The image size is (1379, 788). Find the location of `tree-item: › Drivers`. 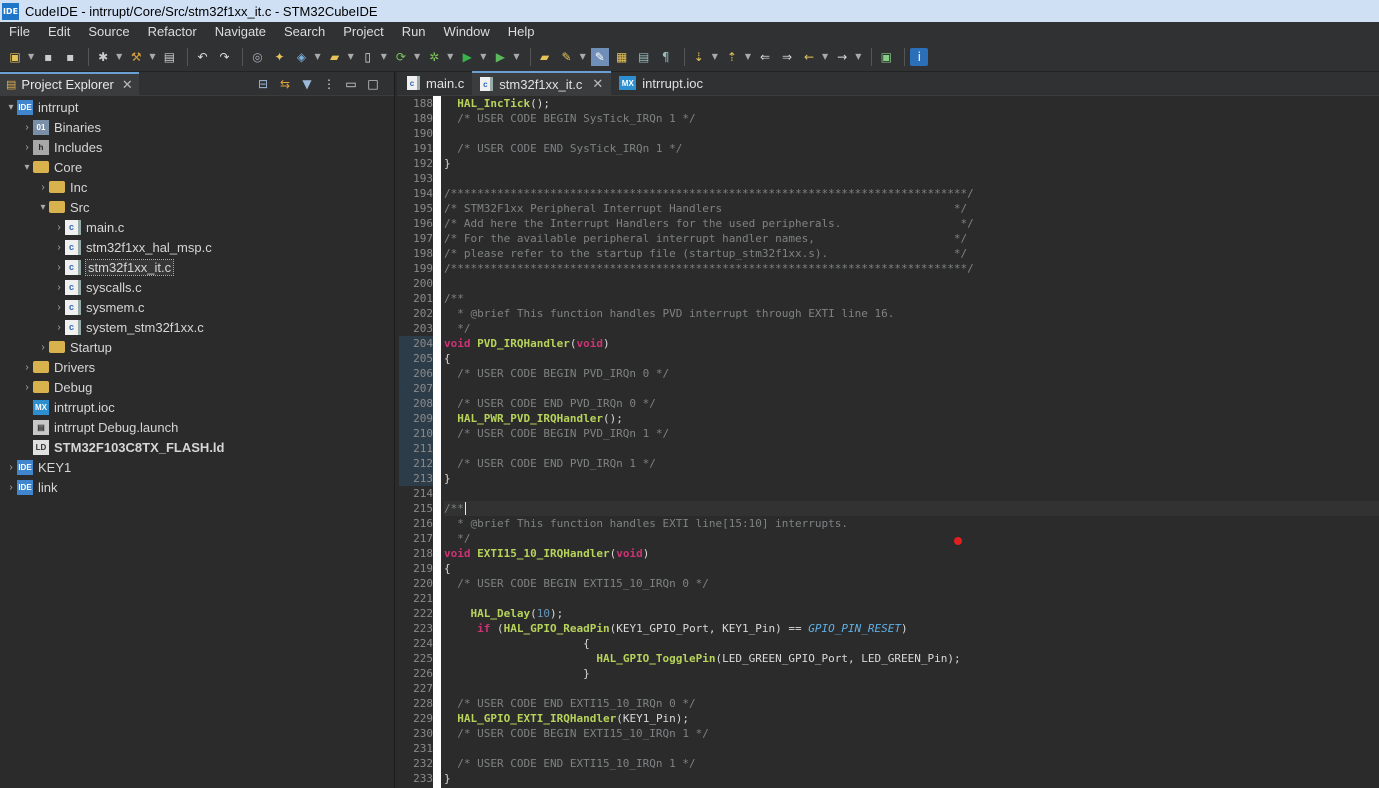

tree-item: › Drivers is located at coordinates (197, 367).